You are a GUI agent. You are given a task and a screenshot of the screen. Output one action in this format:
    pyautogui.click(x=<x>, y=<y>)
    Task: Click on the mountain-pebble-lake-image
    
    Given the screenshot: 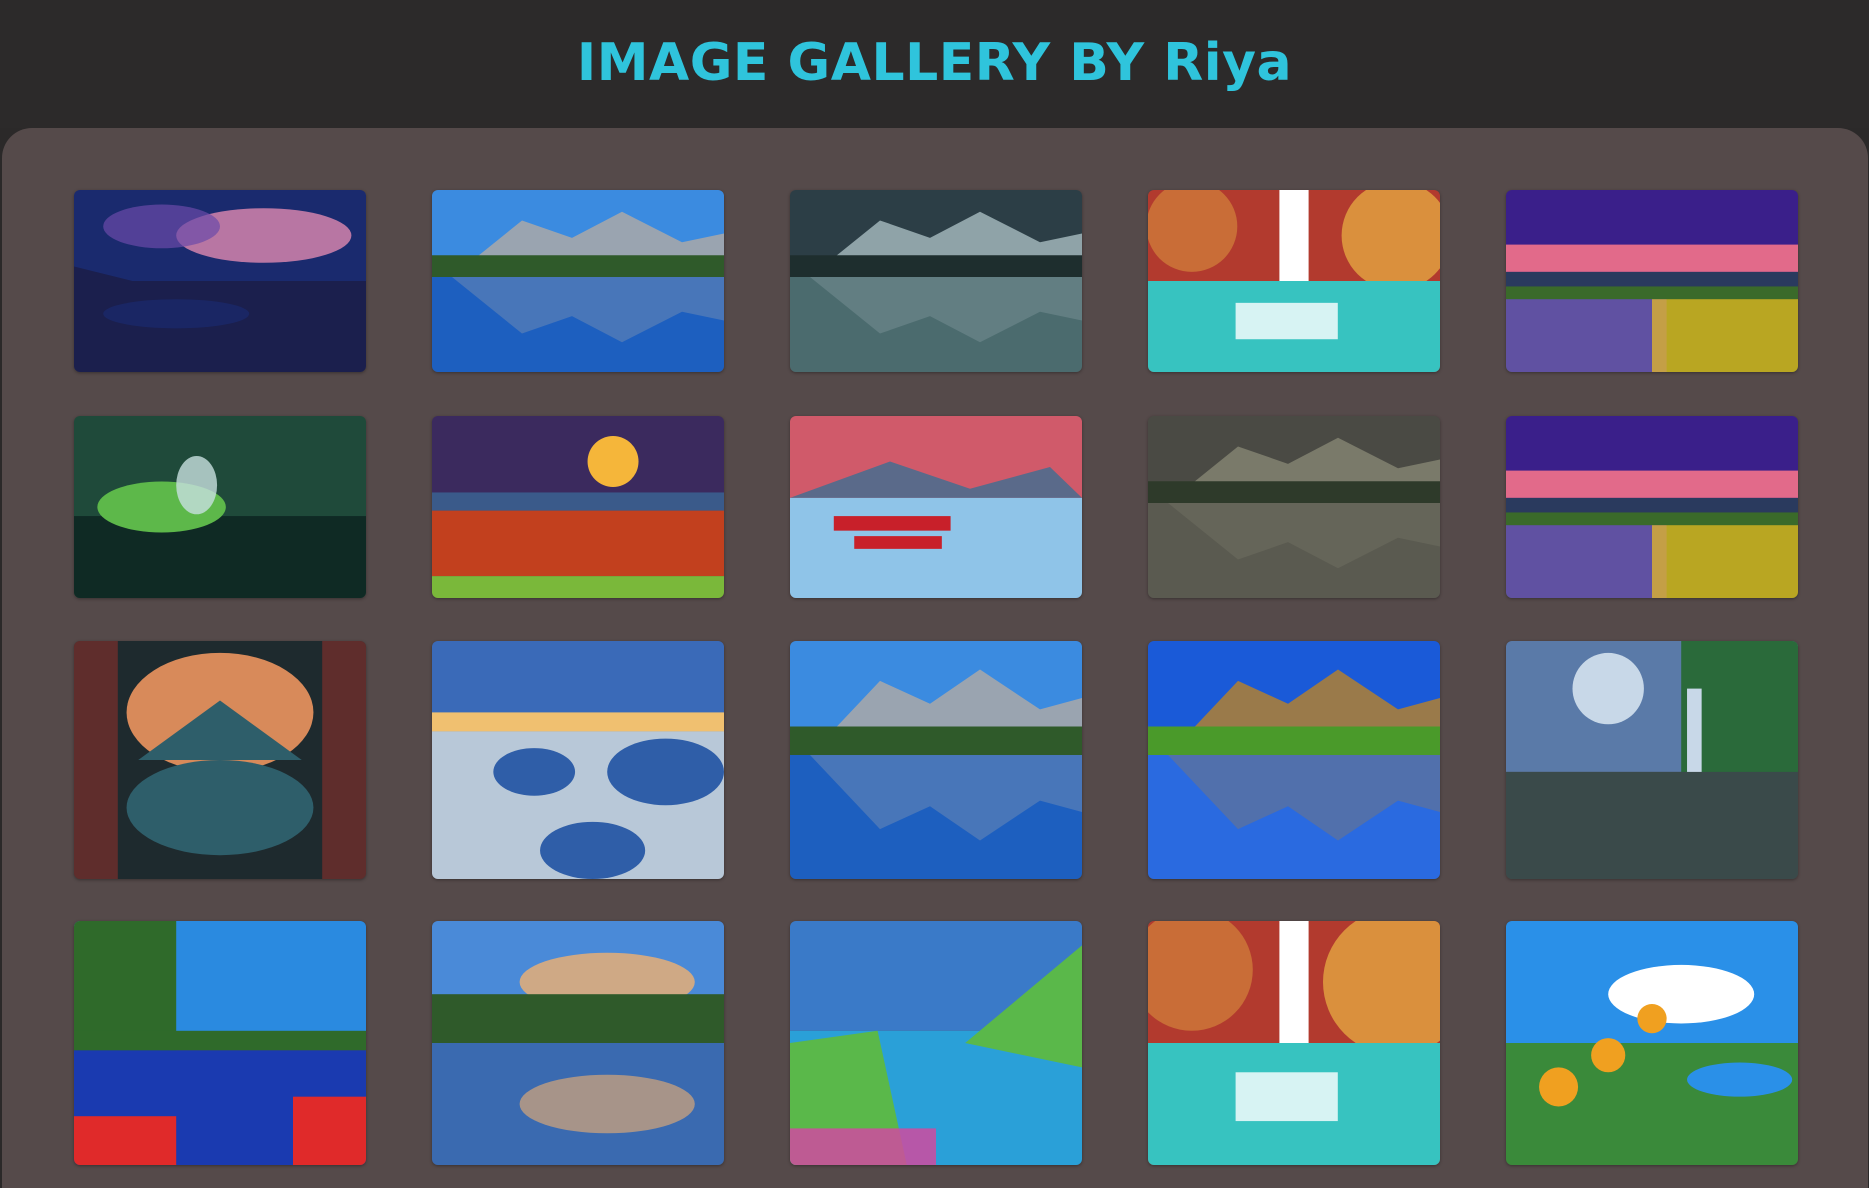 What is the action you would take?
    pyautogui.click(x=578, y=281)
    